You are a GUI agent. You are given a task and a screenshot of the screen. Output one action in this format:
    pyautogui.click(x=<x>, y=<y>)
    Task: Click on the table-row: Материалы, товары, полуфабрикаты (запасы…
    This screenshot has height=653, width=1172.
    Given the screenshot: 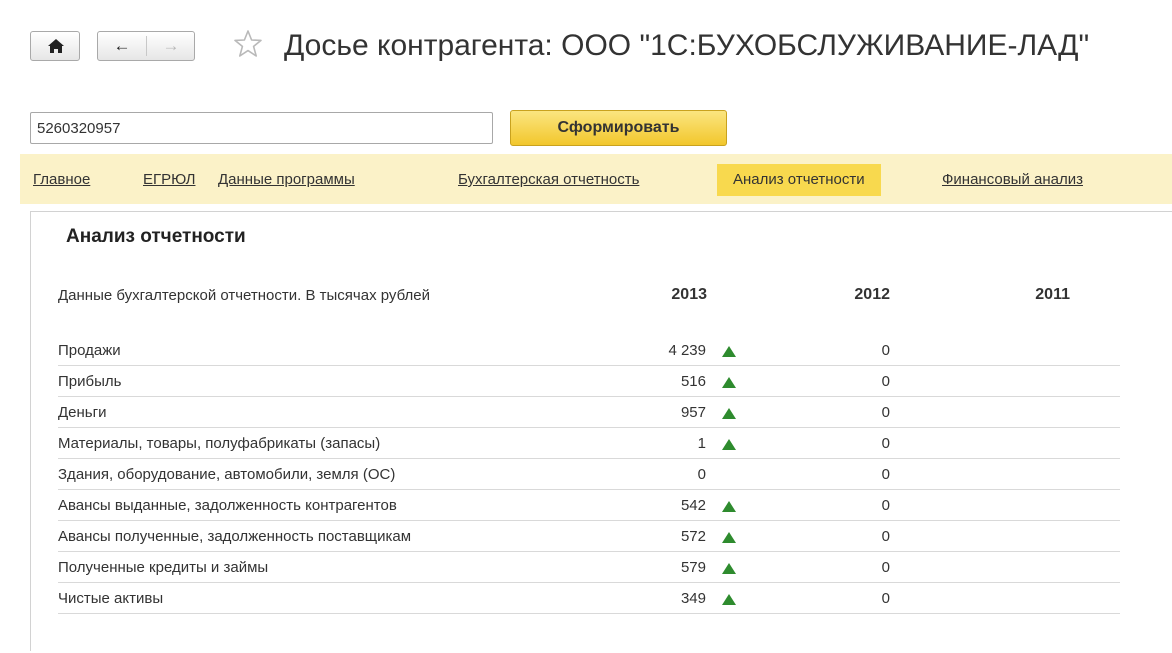 What is the action you would take?
    pyautogui.click(x=589, y=443)
    